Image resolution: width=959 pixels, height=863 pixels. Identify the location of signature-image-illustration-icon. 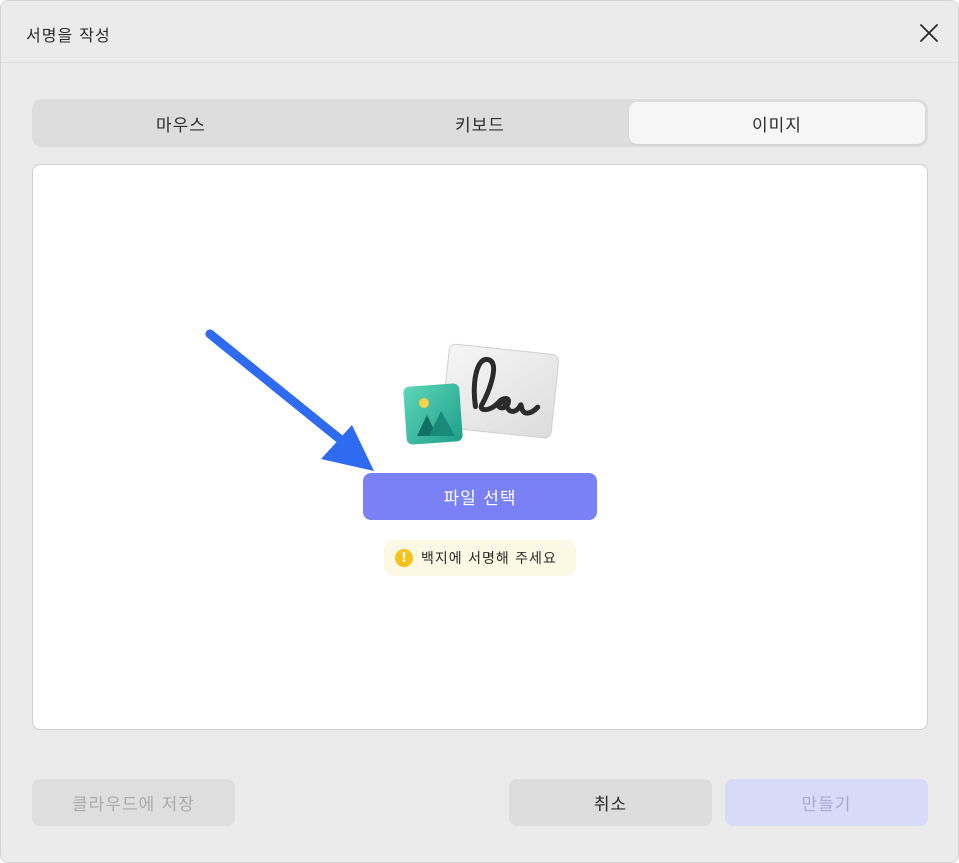
(481, 394).